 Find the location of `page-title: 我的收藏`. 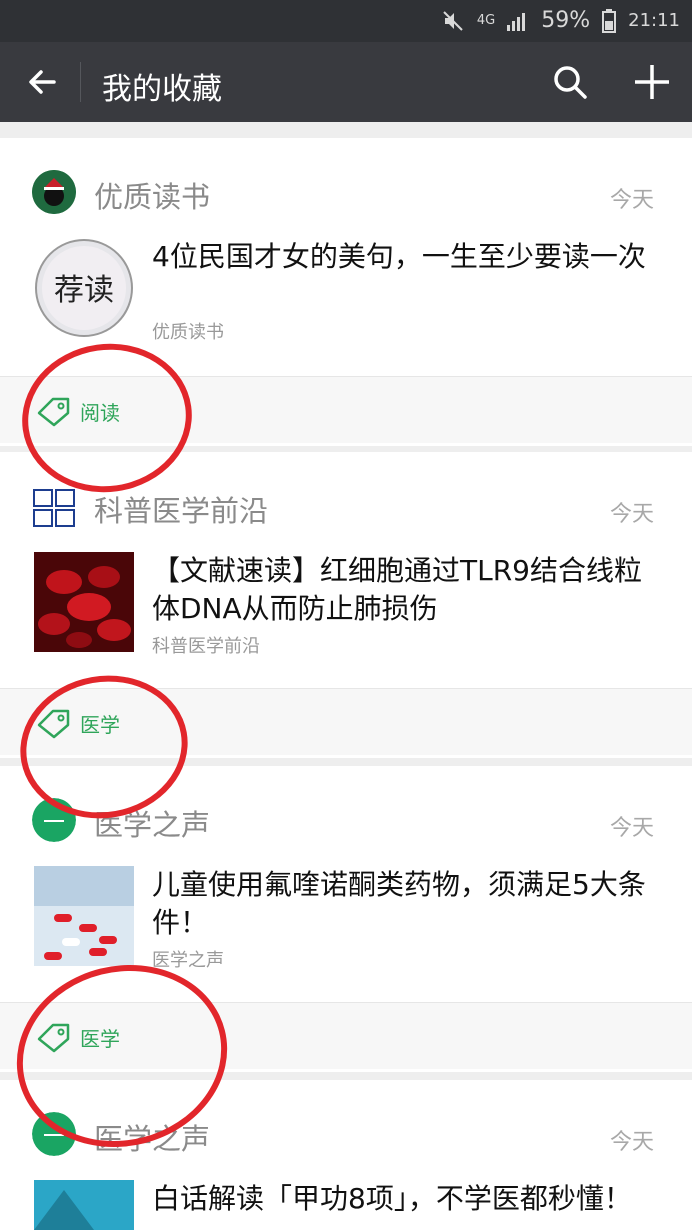

page-title: 我的收藏 is located at coordinates (162, 89).